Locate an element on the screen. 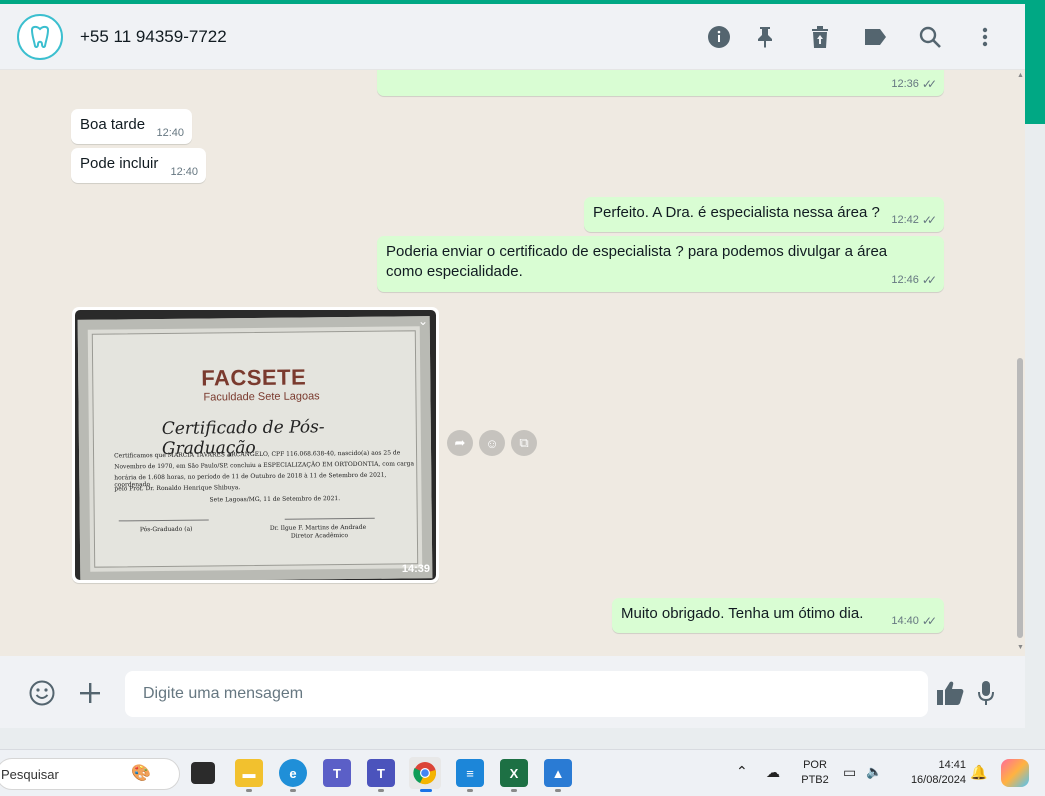 The height and width of the screenshot is (796, 1045). attach-plus-icon is located at coordinates (90, 693).